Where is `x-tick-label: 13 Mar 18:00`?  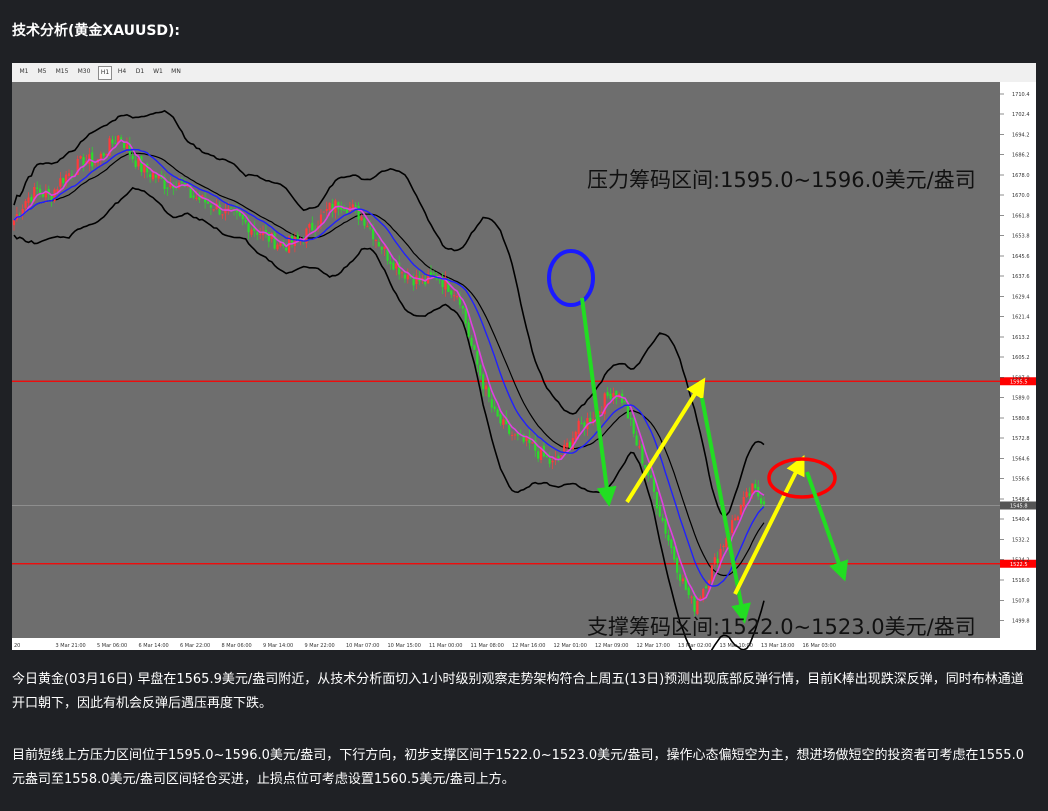
x-tick-label: 13 Mar 18:00 is located at coordinates (777, 646).